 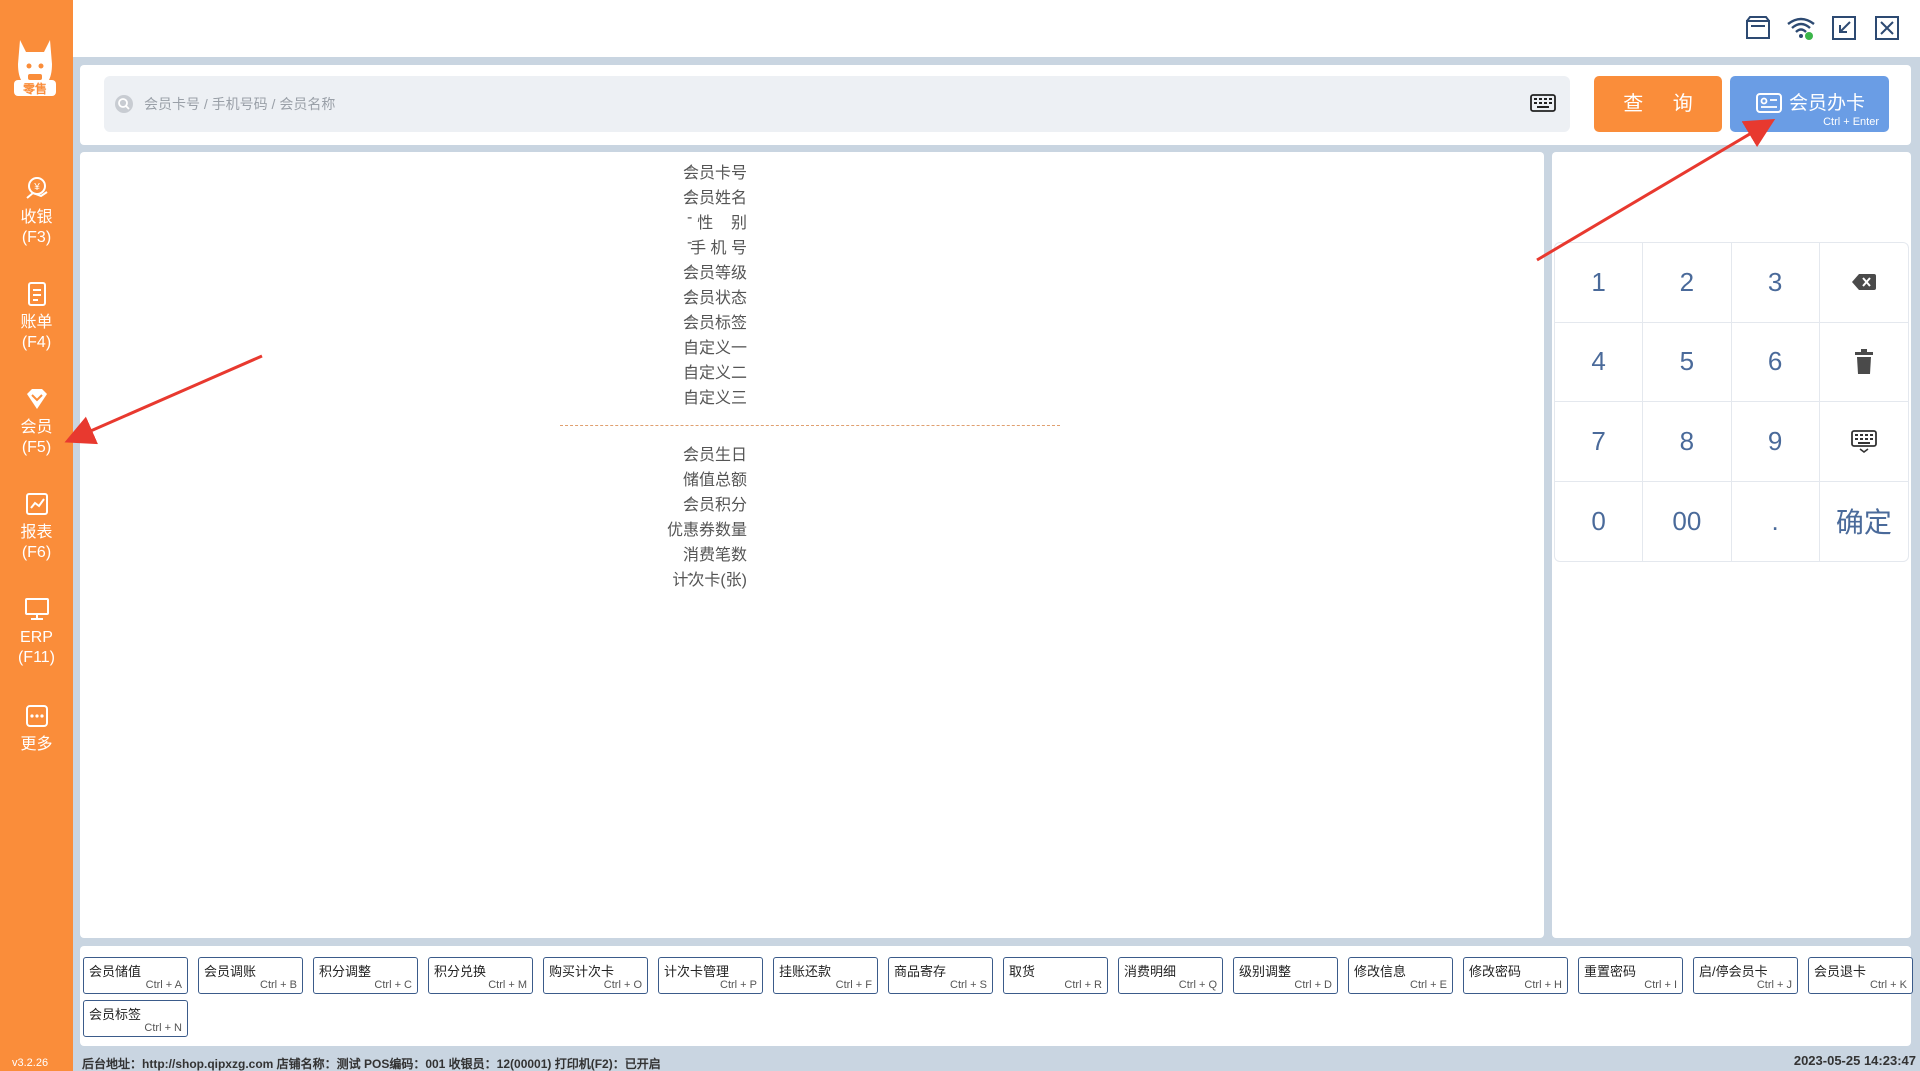 I want to click on id-card-icon, so click(x=1769, y=103).